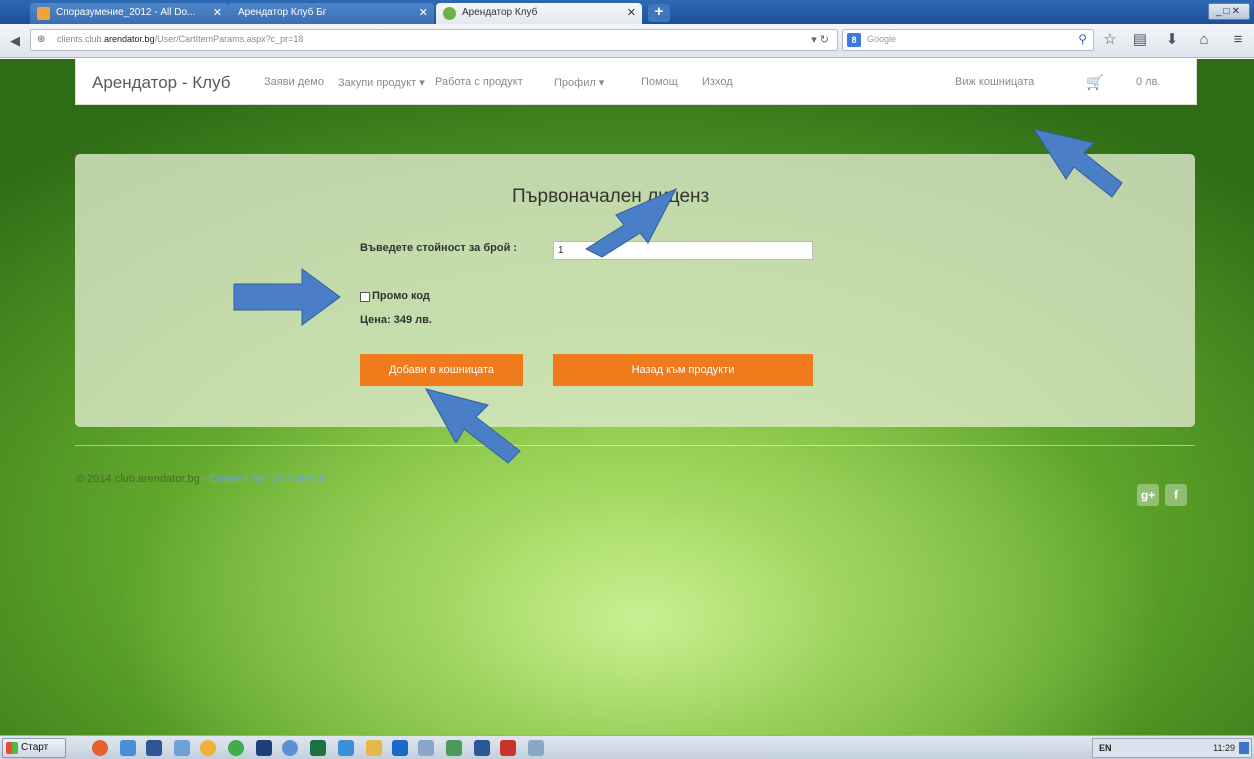 Image resolution: width=1254 pixels, height=759 pixels. I want to click on browser-tab-active: Арендатор Клуб ✕, so click(539, 13).